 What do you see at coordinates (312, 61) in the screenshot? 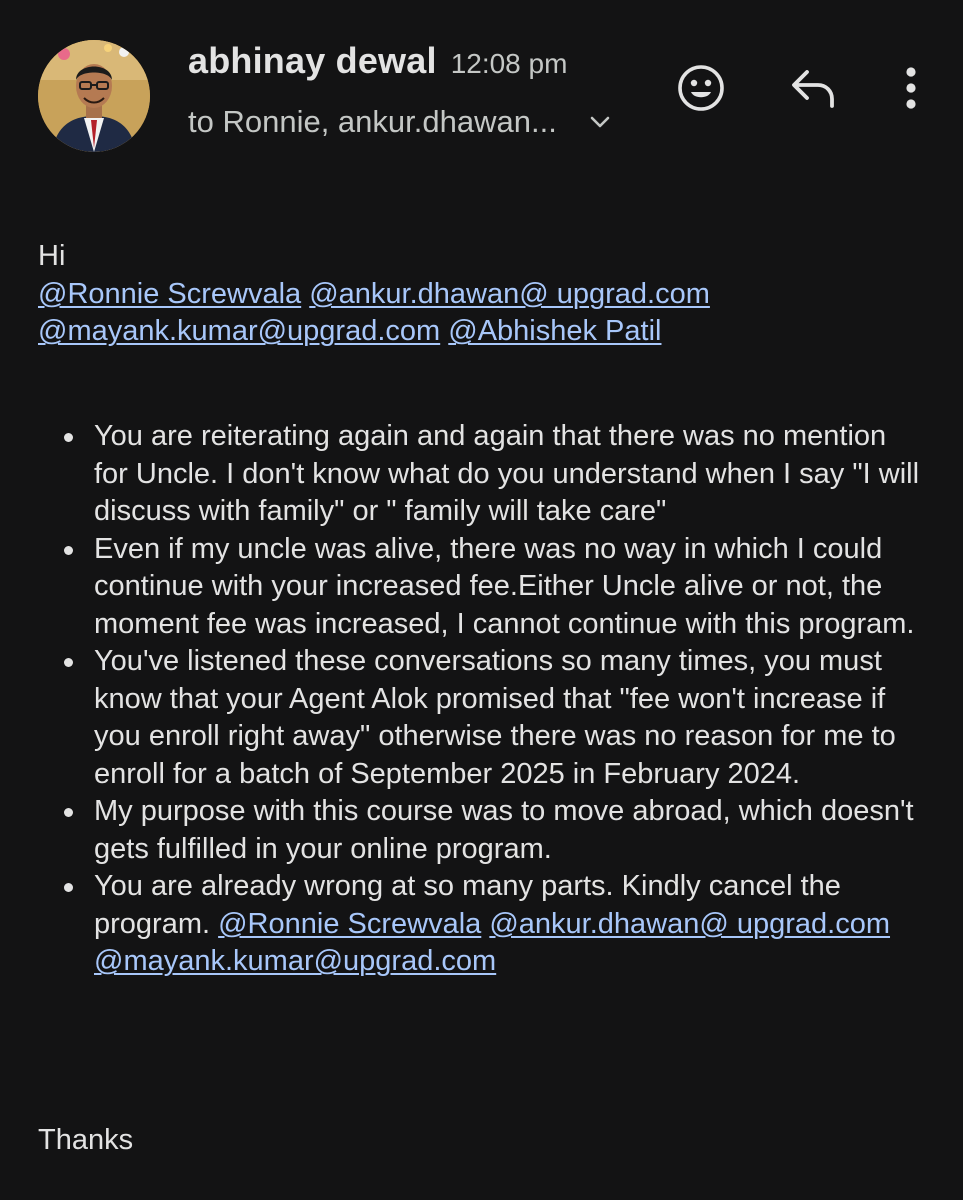
I see `sender-name: abhinay dewal` at bounding box center [312, 61].